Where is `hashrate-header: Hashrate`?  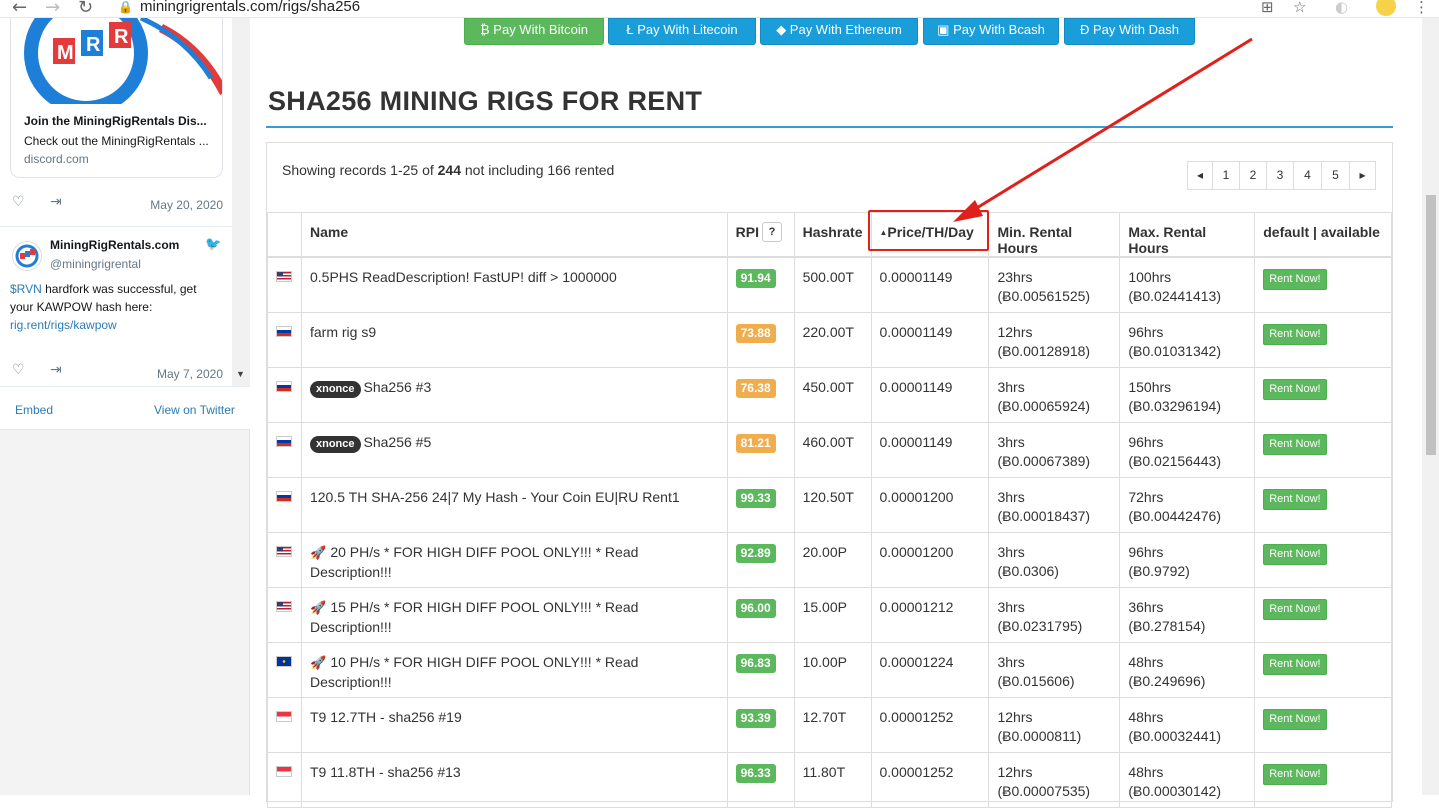 hashrate-header: Hashrate is located at coordinates (832, 235).